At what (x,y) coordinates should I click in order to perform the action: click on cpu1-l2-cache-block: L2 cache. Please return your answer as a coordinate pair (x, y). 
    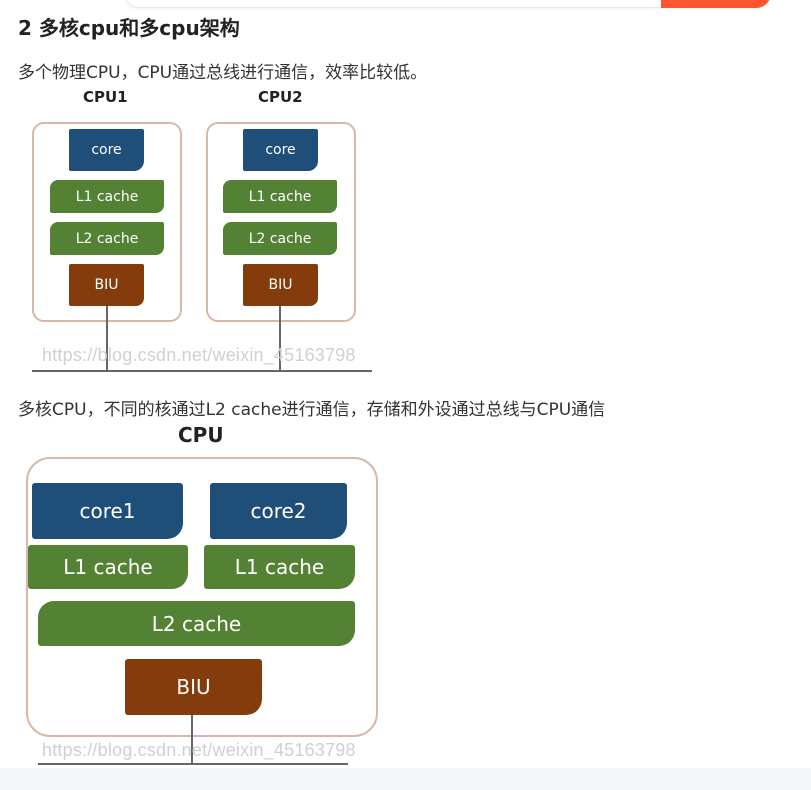
    Looking at the image, I should click on (107, 238).